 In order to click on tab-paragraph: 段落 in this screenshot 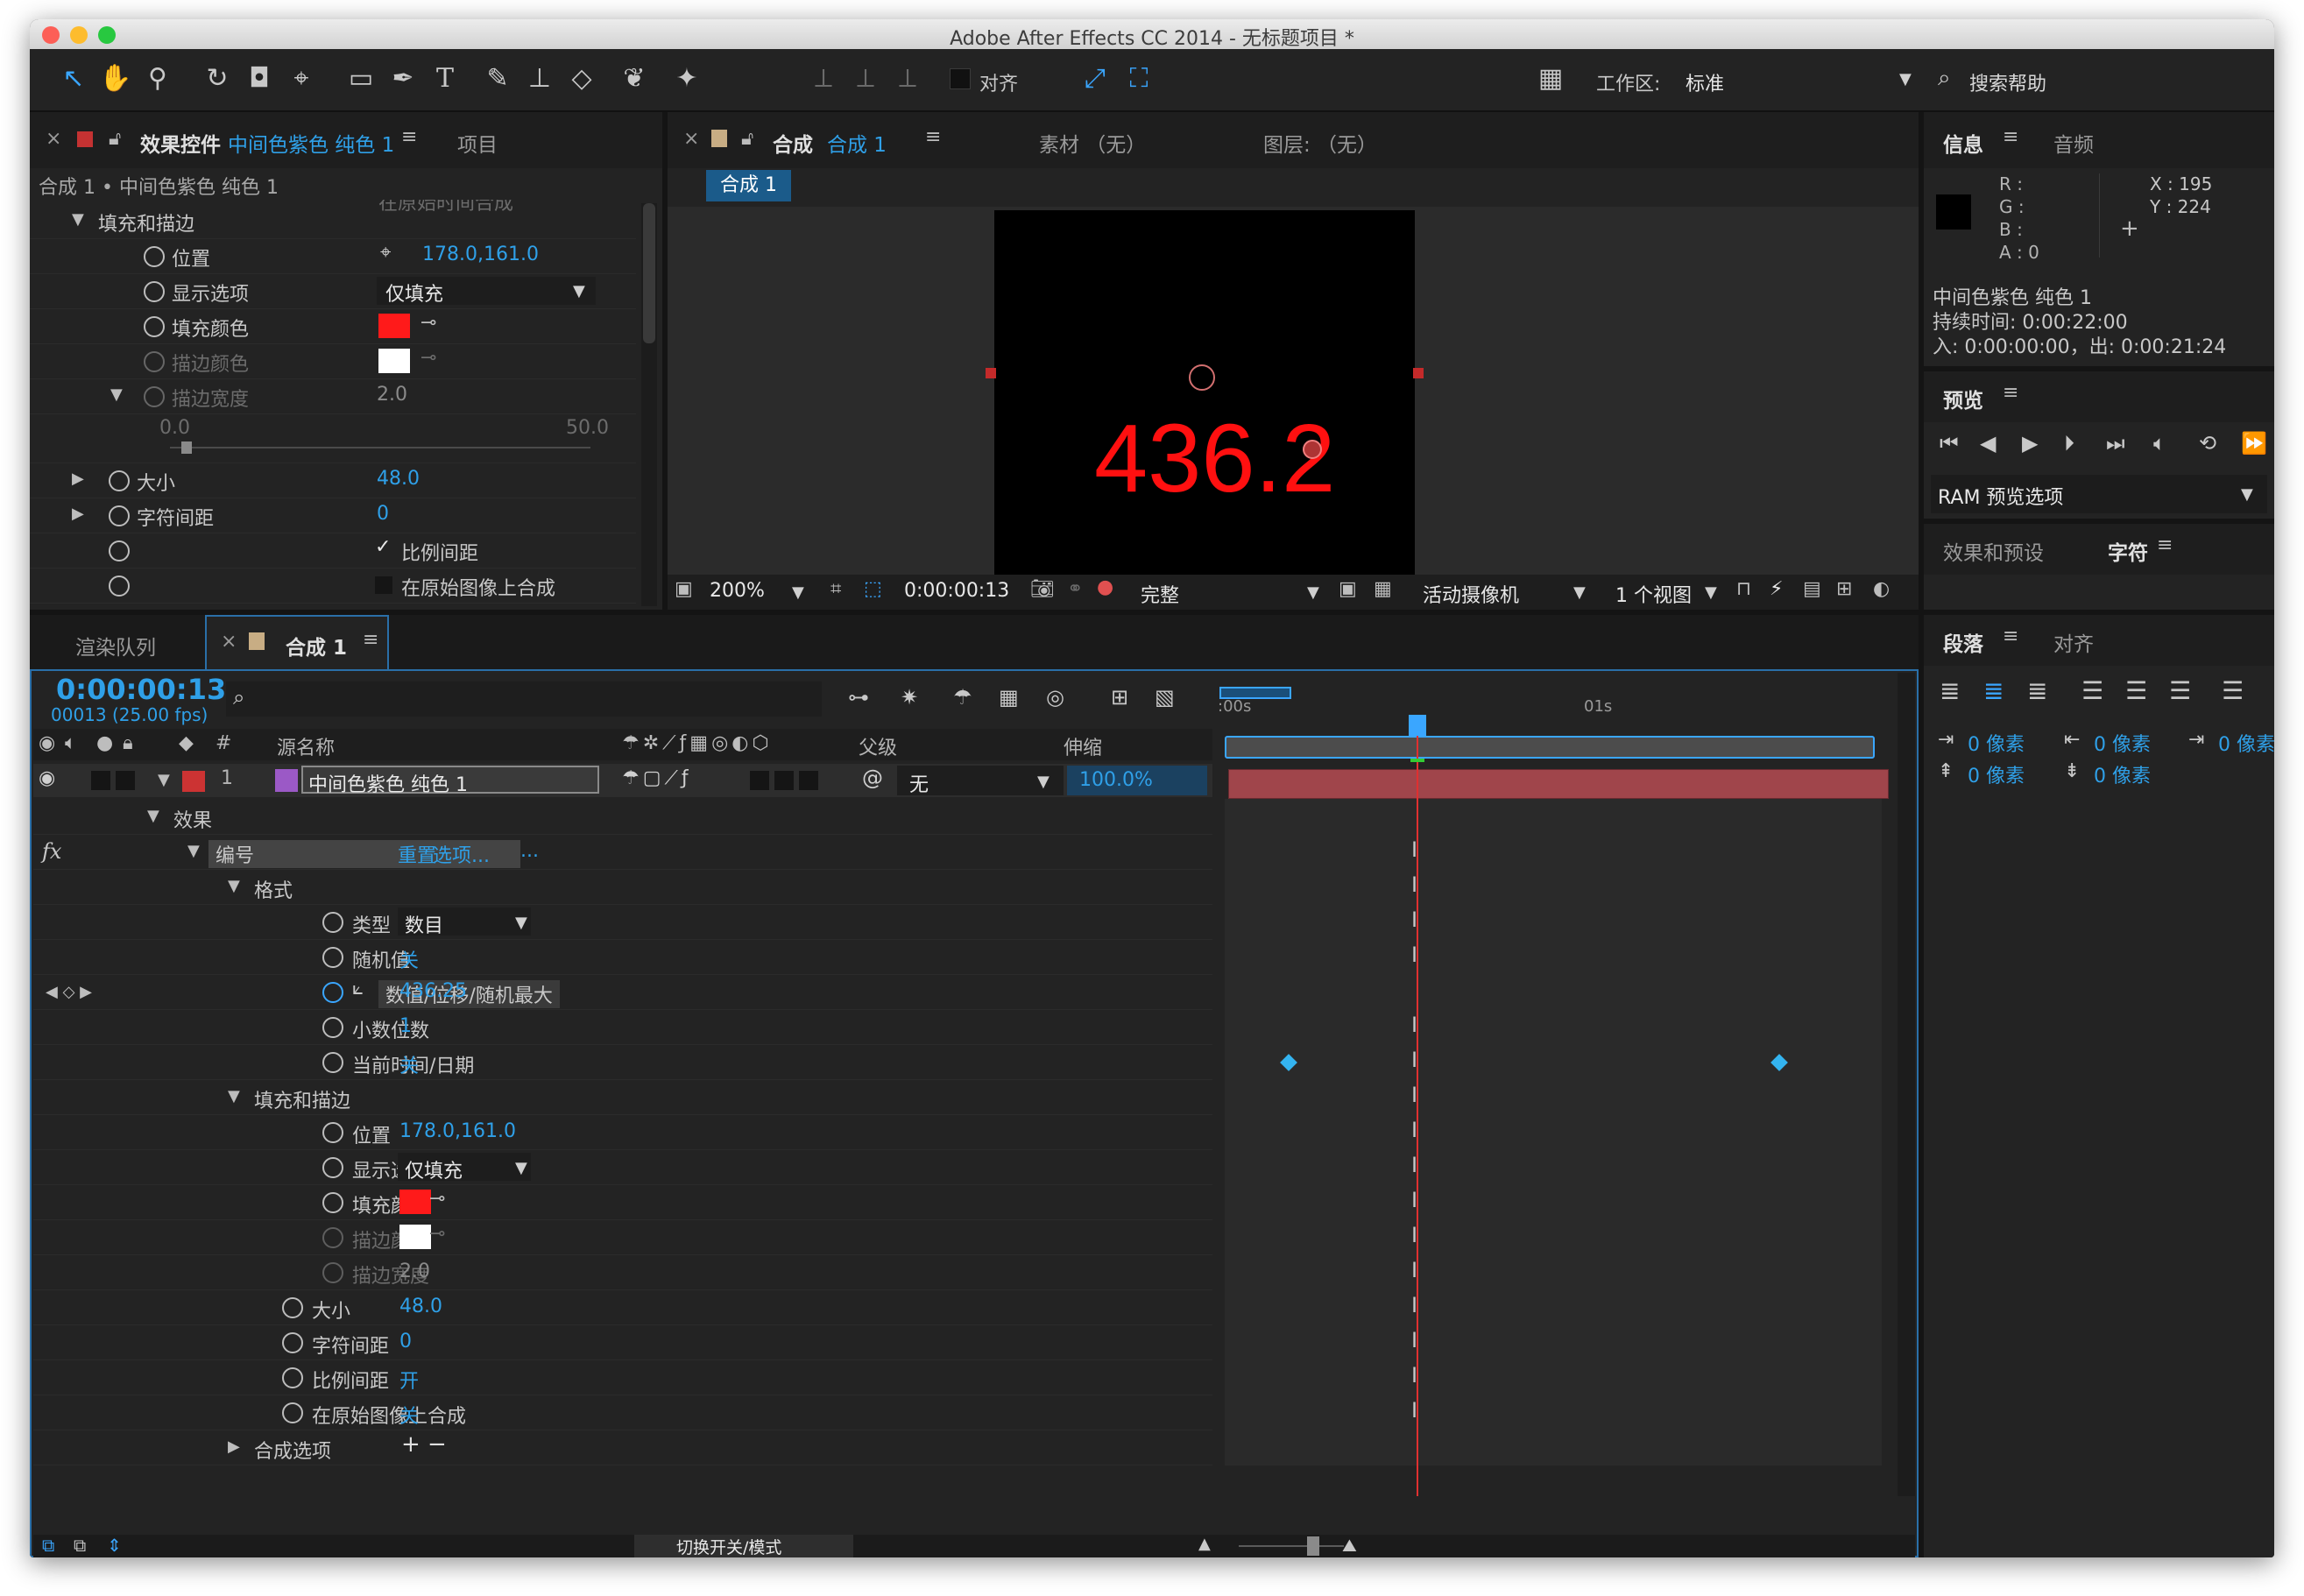, I will do `click(1963, 642)`.